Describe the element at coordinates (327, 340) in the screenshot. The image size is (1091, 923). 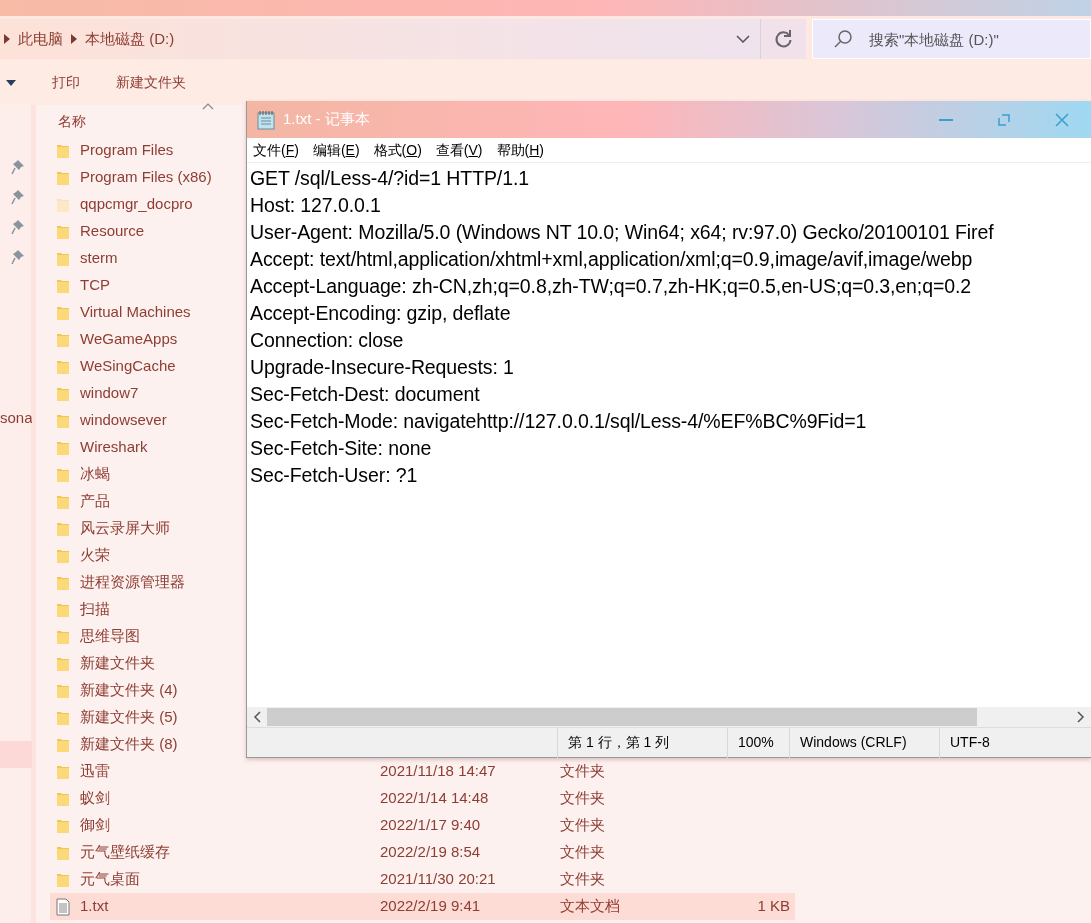
I see `text-line: Connection: close` at that location.